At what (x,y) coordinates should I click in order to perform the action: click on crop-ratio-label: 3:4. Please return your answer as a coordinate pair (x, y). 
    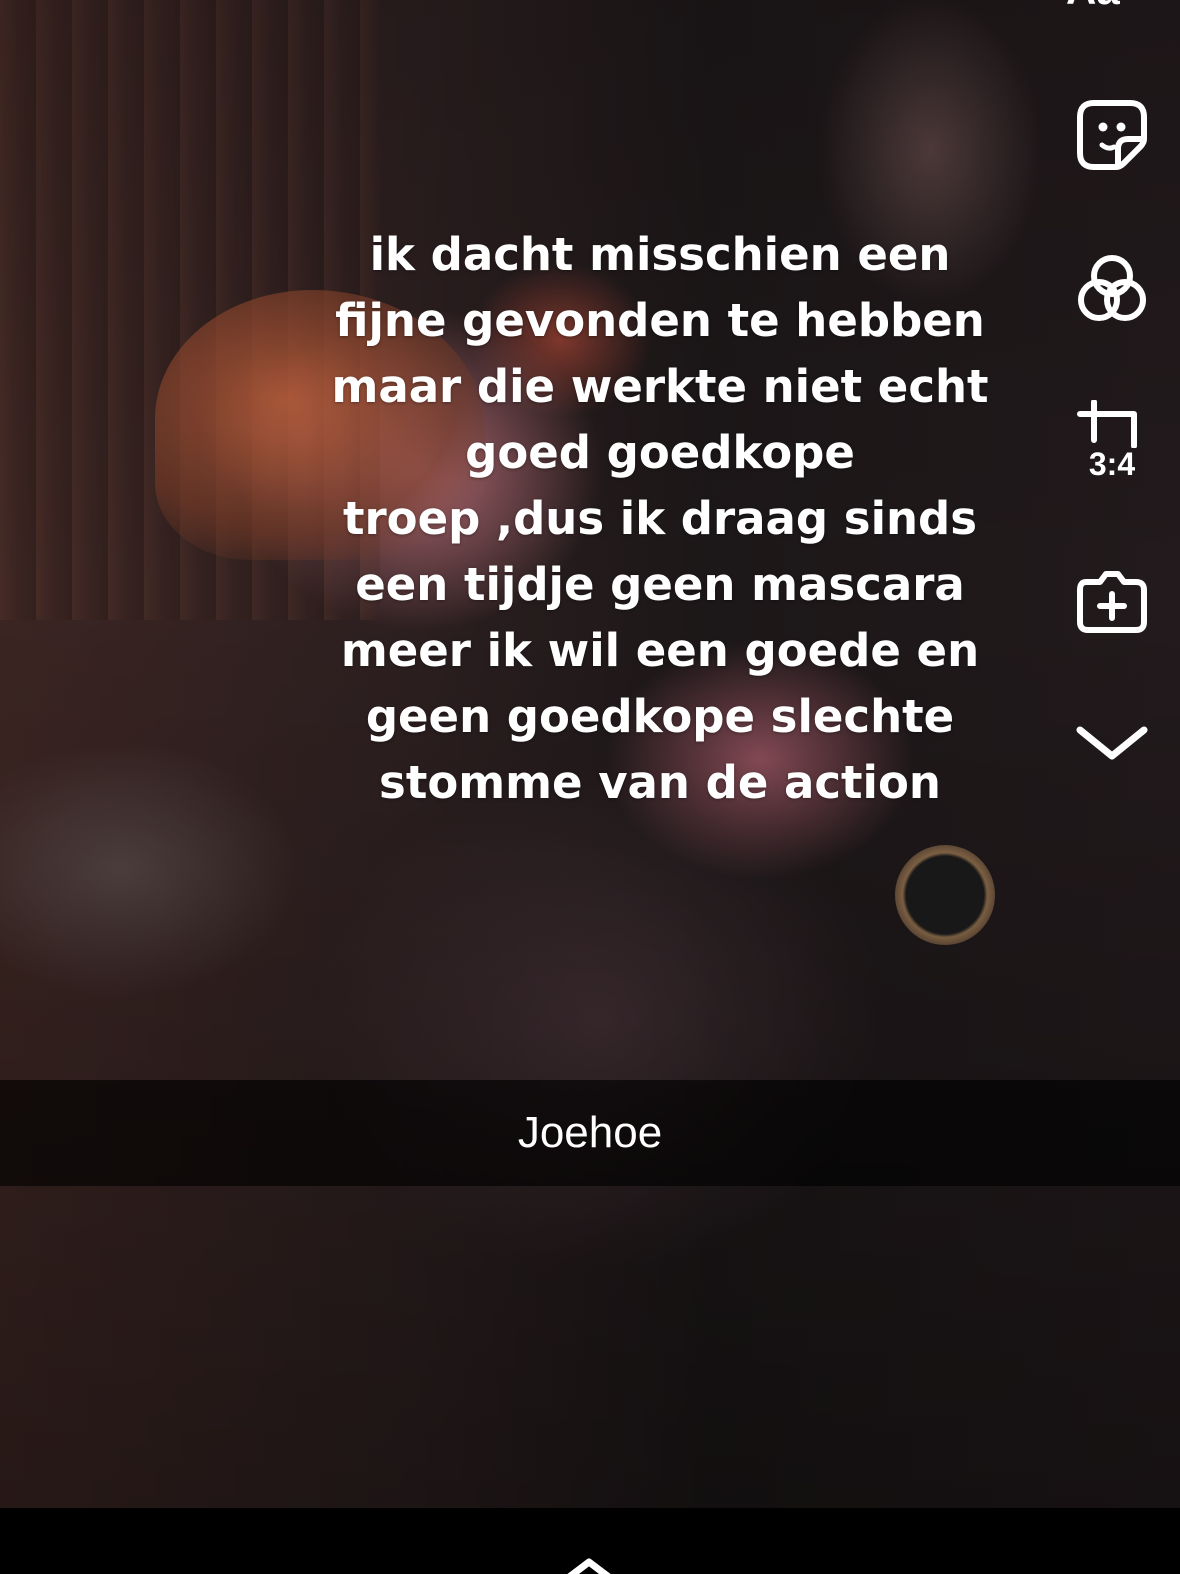
    Looking at the image, I should click on (1112, 464).